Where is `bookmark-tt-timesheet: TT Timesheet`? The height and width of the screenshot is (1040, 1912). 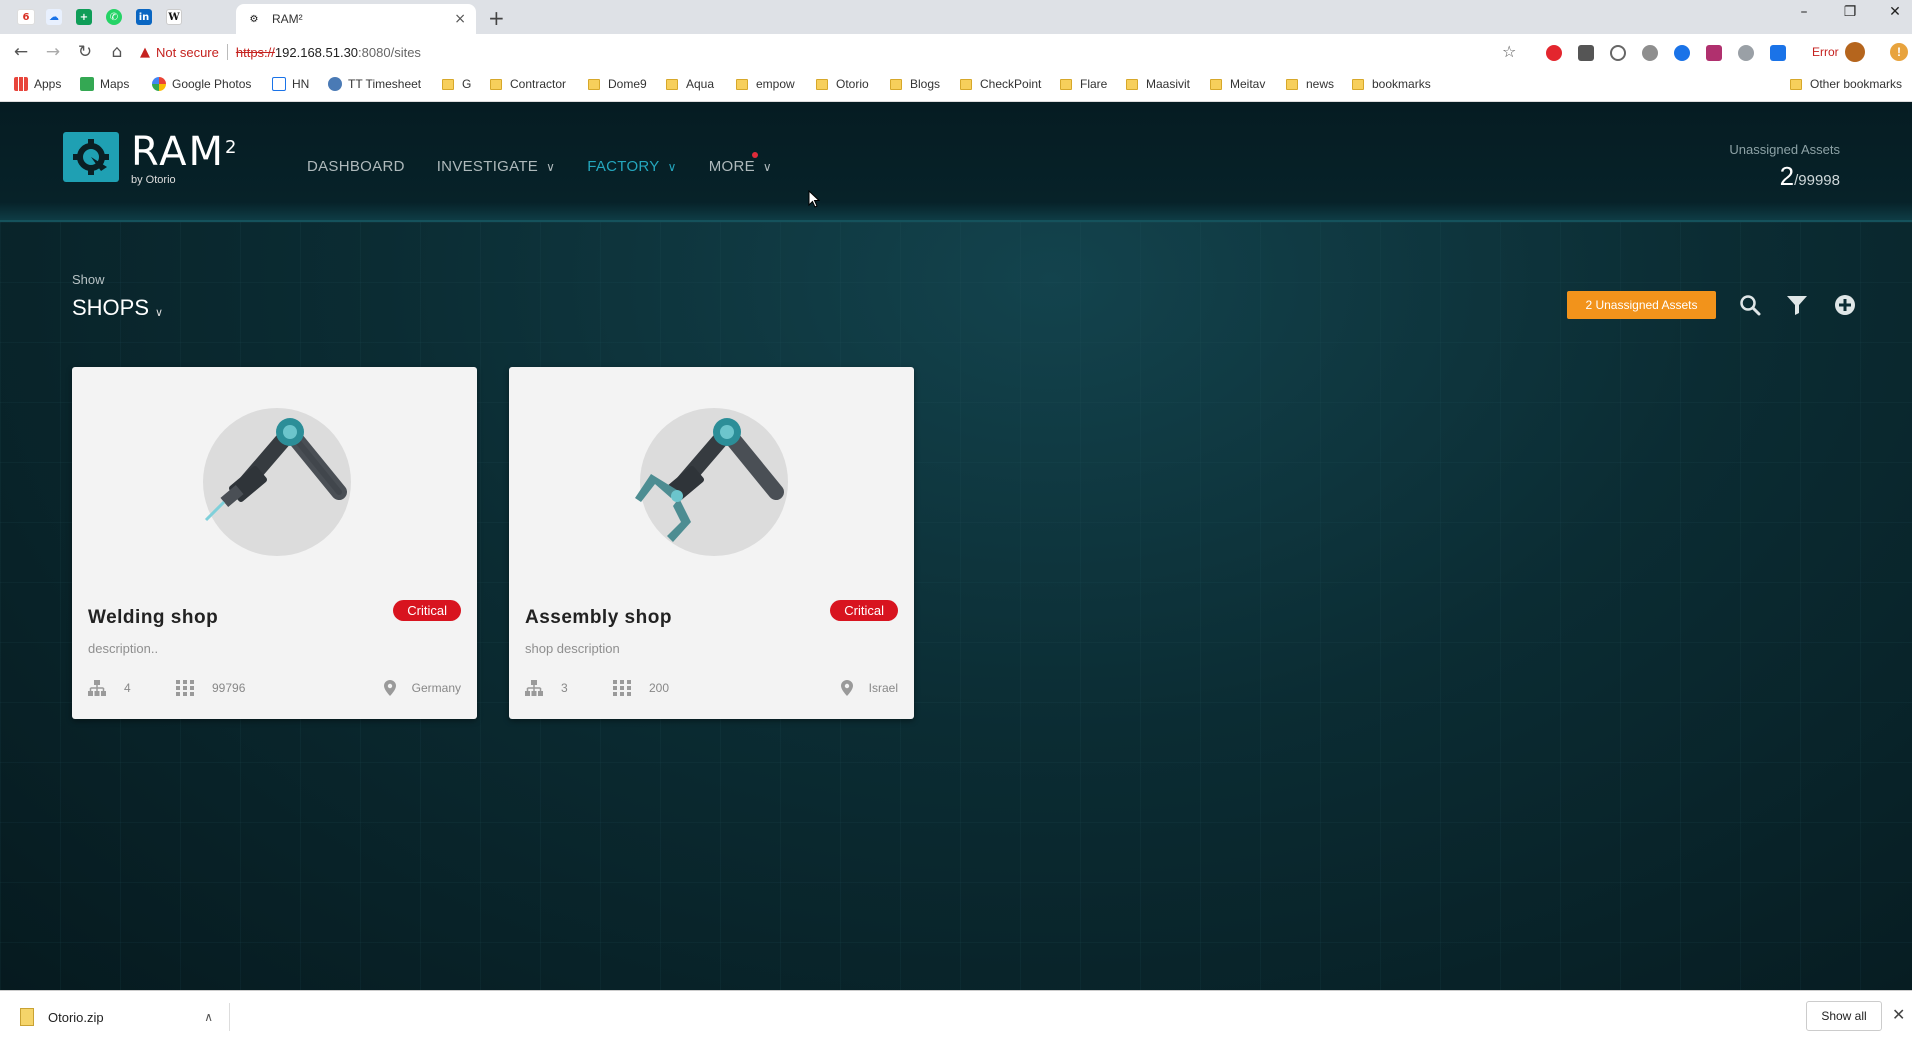
bookmark-tt-timesheet: TT Timesheet is located at coordinates (374, 84).